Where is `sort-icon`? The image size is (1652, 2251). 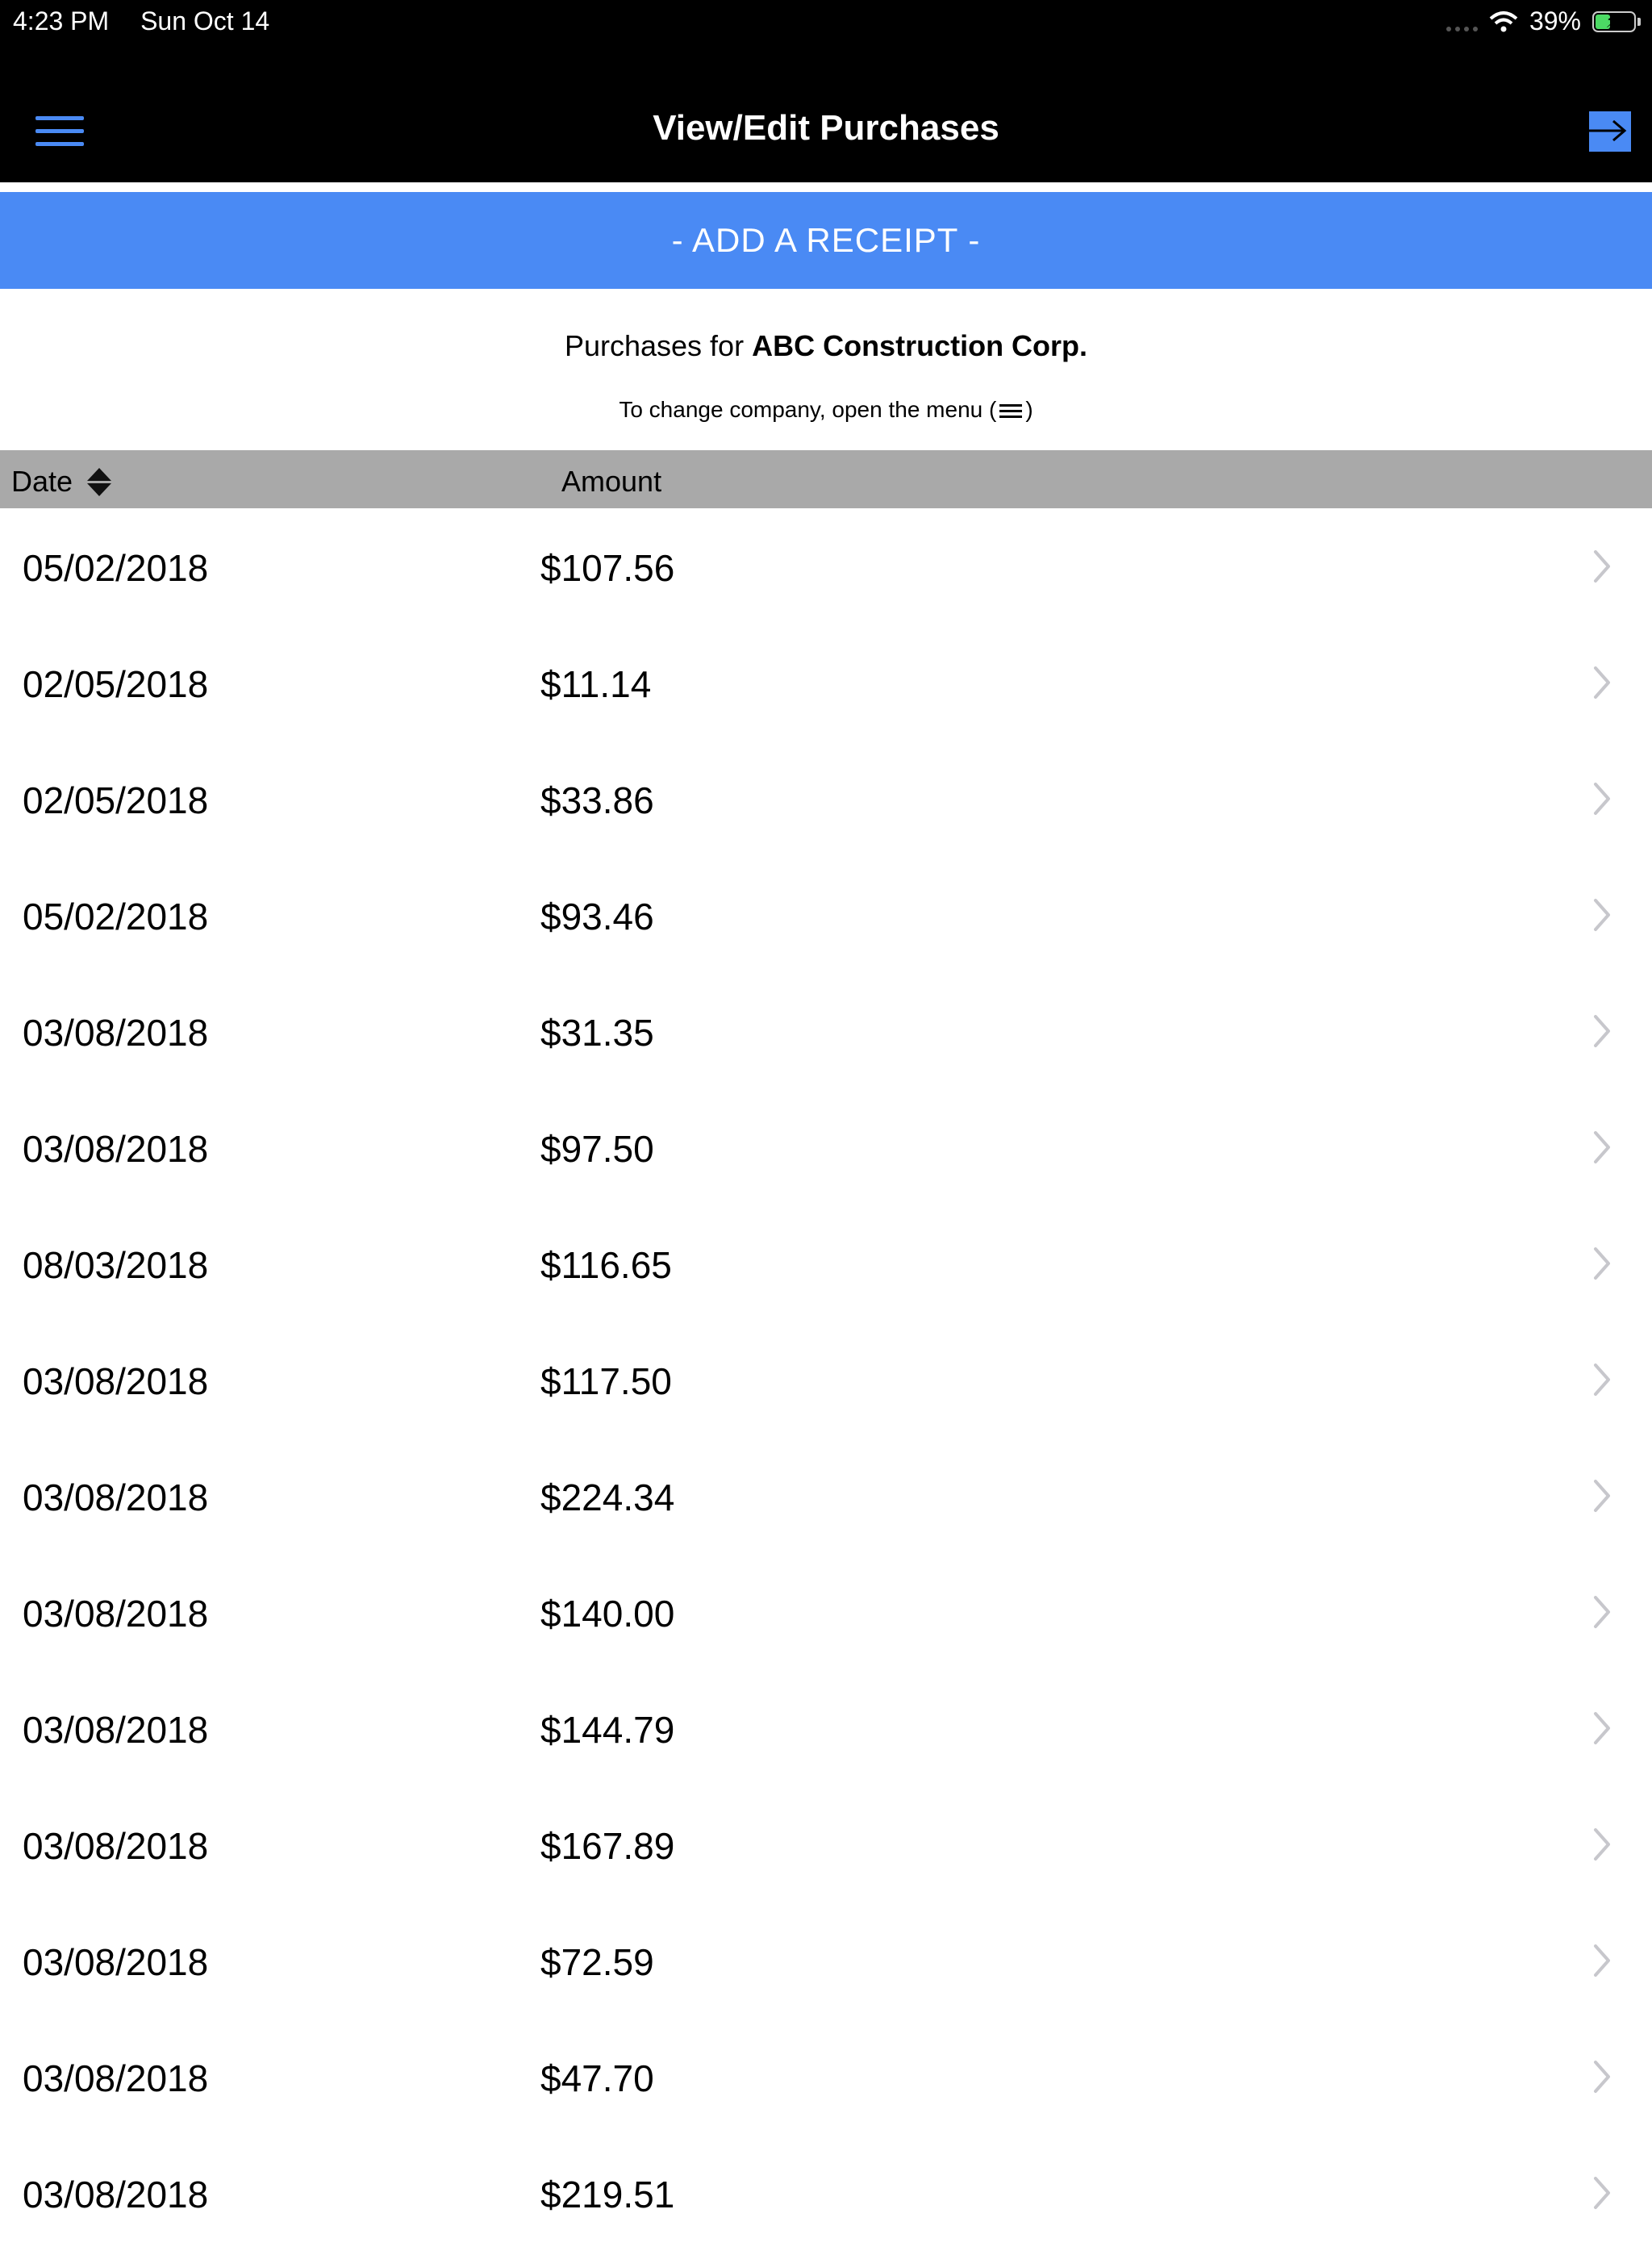
sort-icon is located at coordinates (99, 481).